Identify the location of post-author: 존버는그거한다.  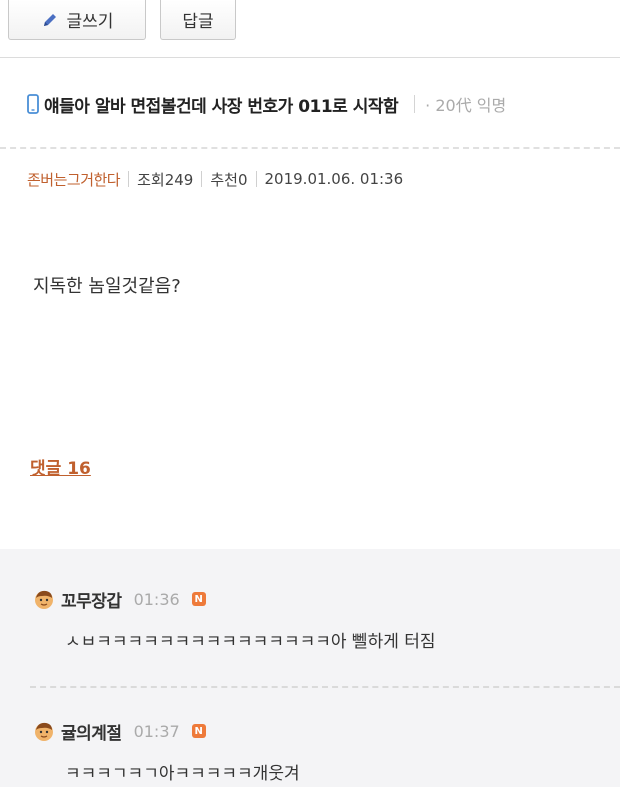
(74, 179).